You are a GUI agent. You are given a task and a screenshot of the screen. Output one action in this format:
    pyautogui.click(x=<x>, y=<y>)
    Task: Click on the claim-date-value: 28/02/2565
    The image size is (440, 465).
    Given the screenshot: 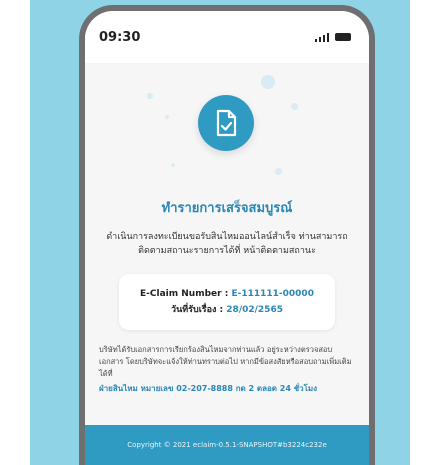 What is the action you would take?
    pyautogui.click(x=254, y=310)
    